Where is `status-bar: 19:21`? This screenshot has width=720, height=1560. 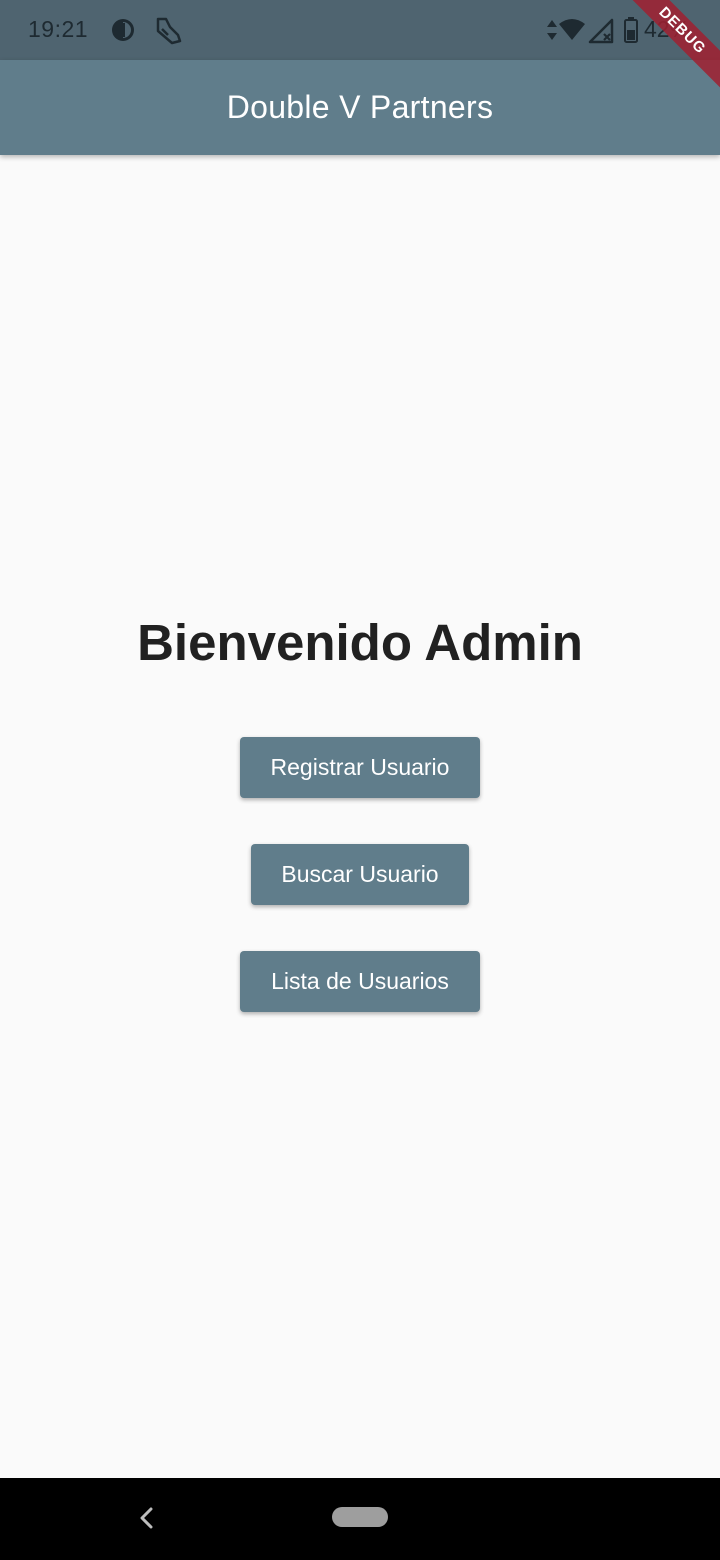 status-bar: 19:21 is located at coordinates (360, 30).